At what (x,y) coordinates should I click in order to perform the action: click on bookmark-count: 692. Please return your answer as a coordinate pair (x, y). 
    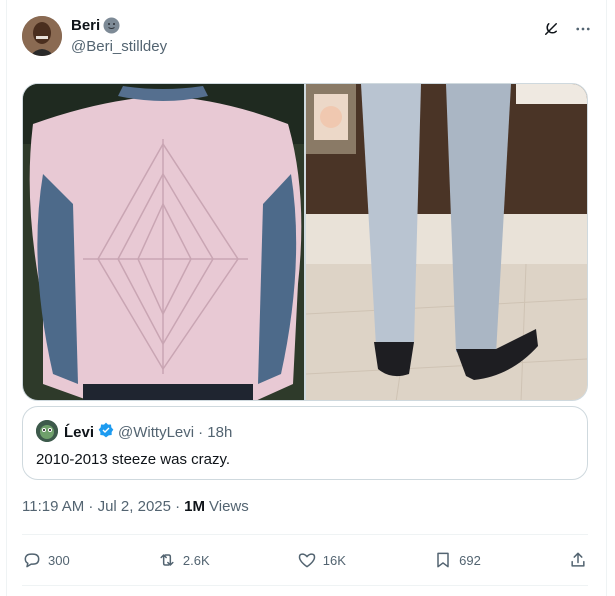
    Looking at the image, I should click on (470, 560).